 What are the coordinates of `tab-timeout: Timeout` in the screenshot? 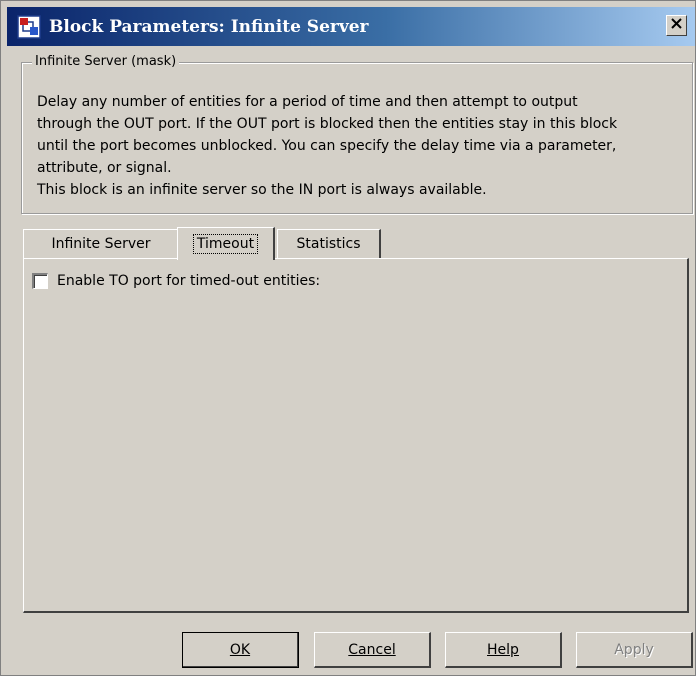 It's located at (226, 243).